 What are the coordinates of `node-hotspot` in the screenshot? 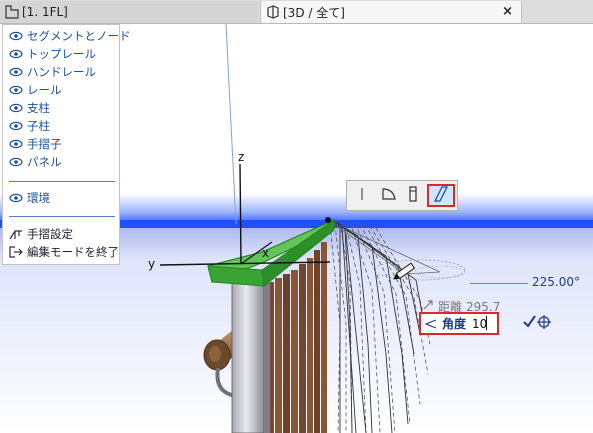 It's located at (328, 220).